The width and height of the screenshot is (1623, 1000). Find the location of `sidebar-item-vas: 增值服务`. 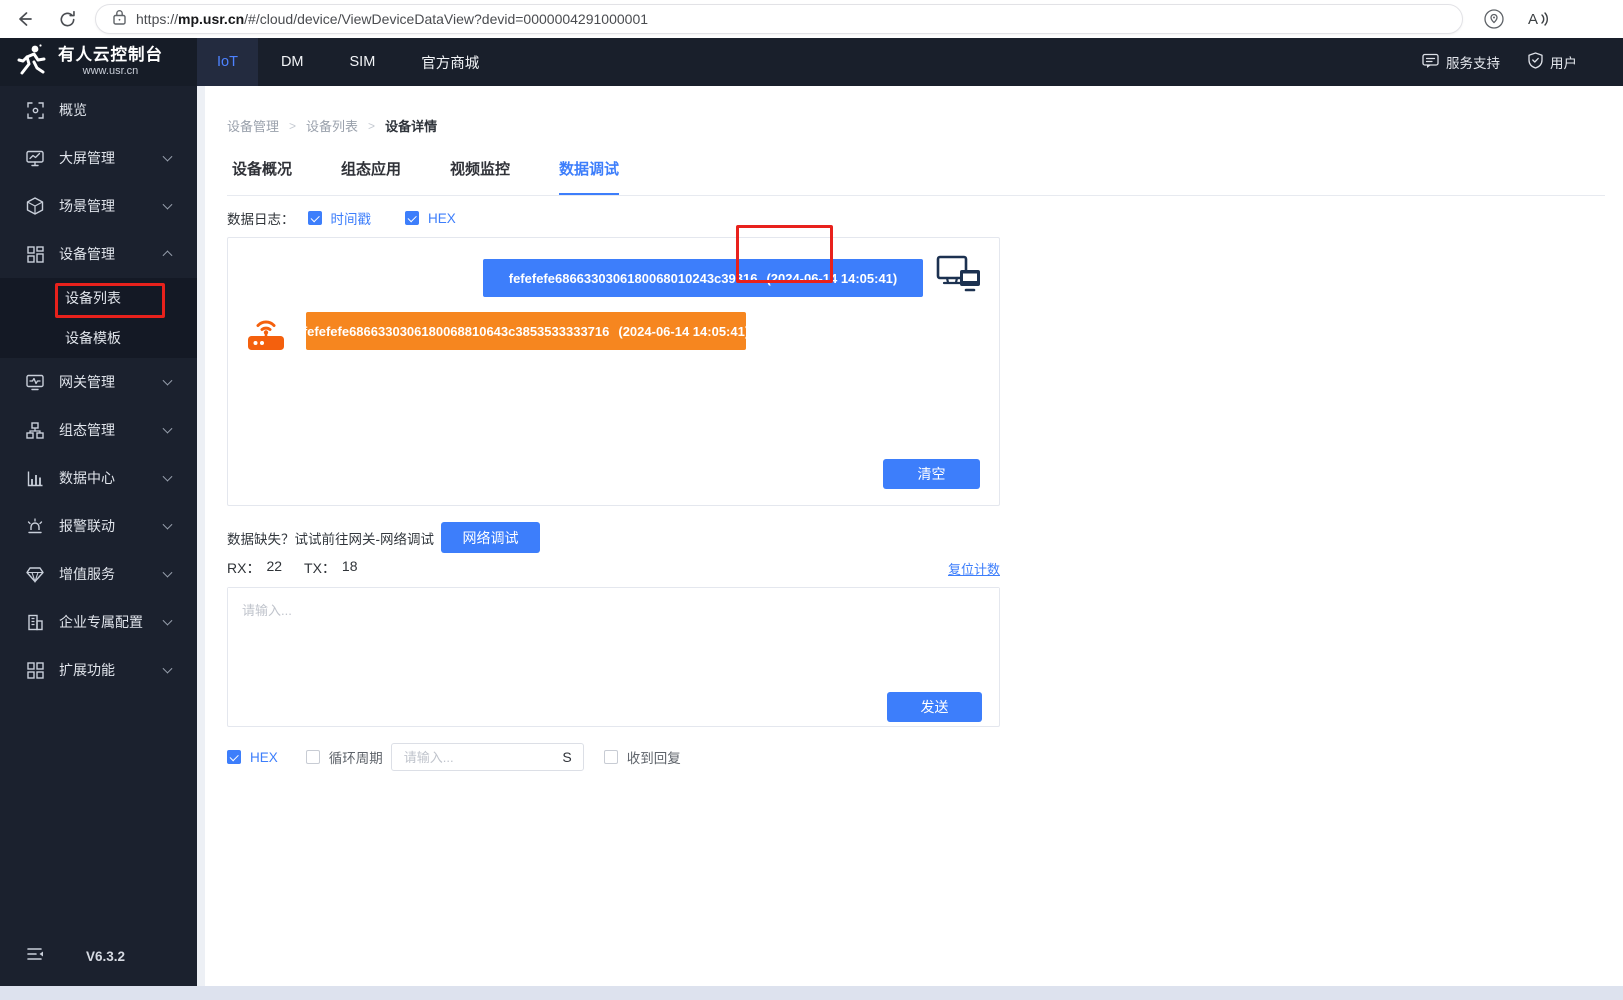

sidebar-item-vas: 增值服务 is located at coordinates (98, 574).